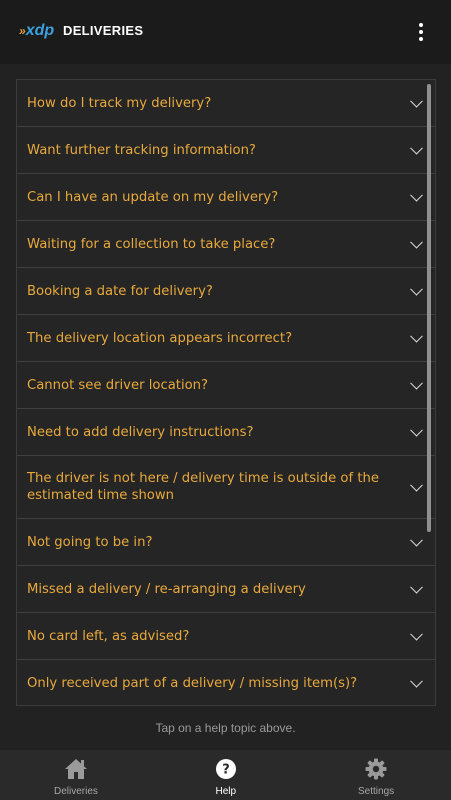 The width and height of the screenshot is (451, 800). Describe the element at coordinates (226, 291) in the screenshot. I see `faq-item: Booking a date for delivery?` at that location.